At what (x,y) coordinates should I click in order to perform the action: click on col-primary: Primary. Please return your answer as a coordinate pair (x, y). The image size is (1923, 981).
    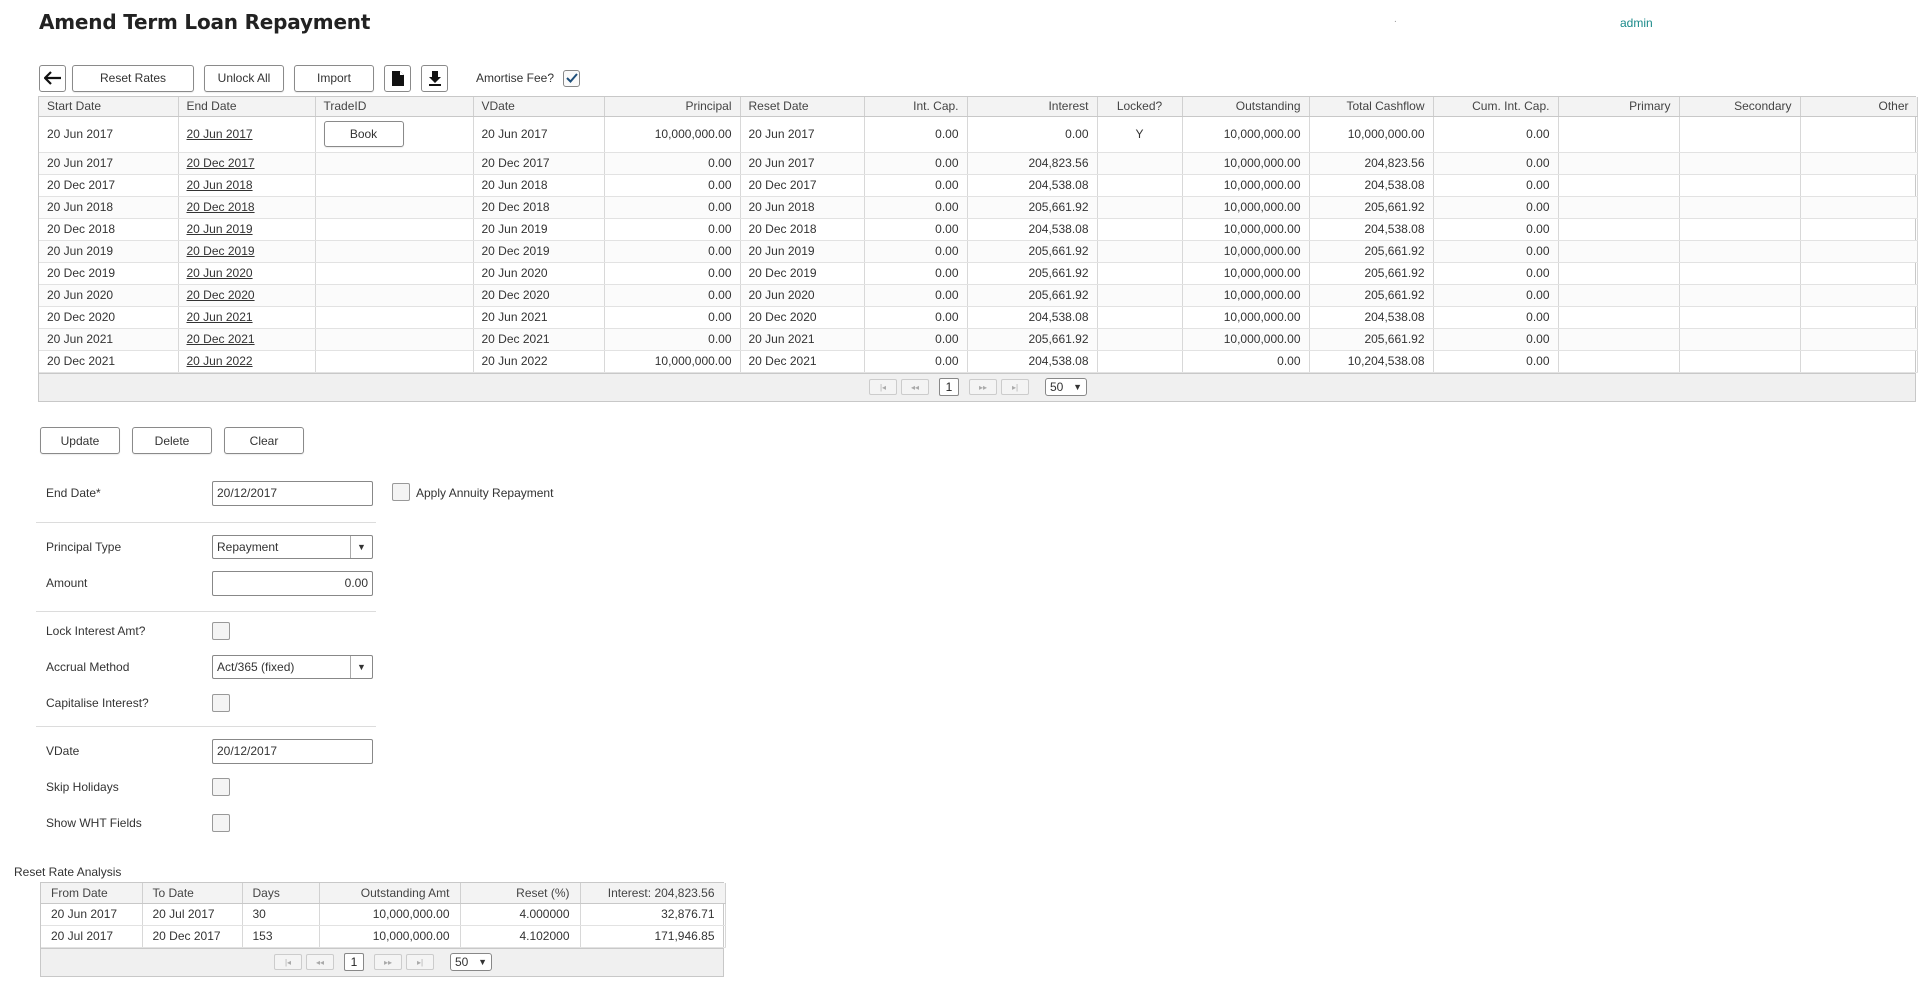
    Looking at the image, I should click on (1619, 107).